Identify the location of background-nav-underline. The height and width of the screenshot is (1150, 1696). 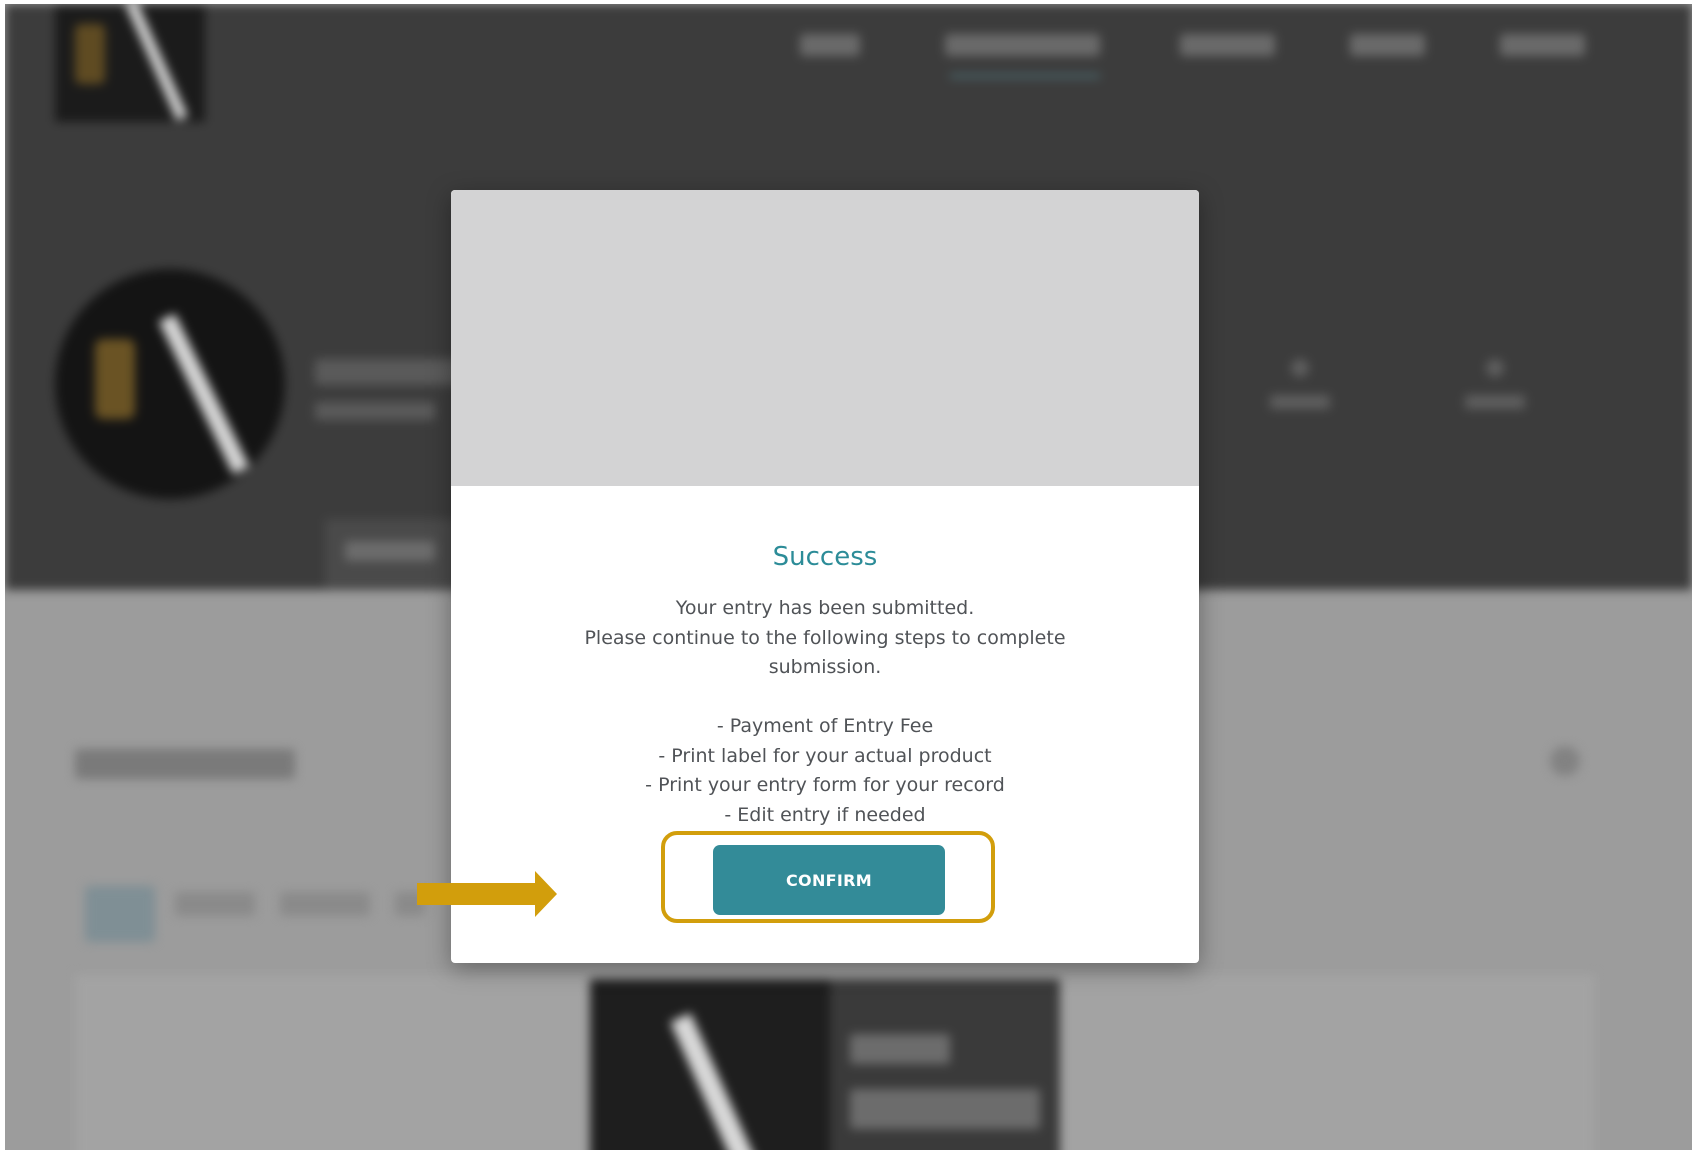
(1025, 76).